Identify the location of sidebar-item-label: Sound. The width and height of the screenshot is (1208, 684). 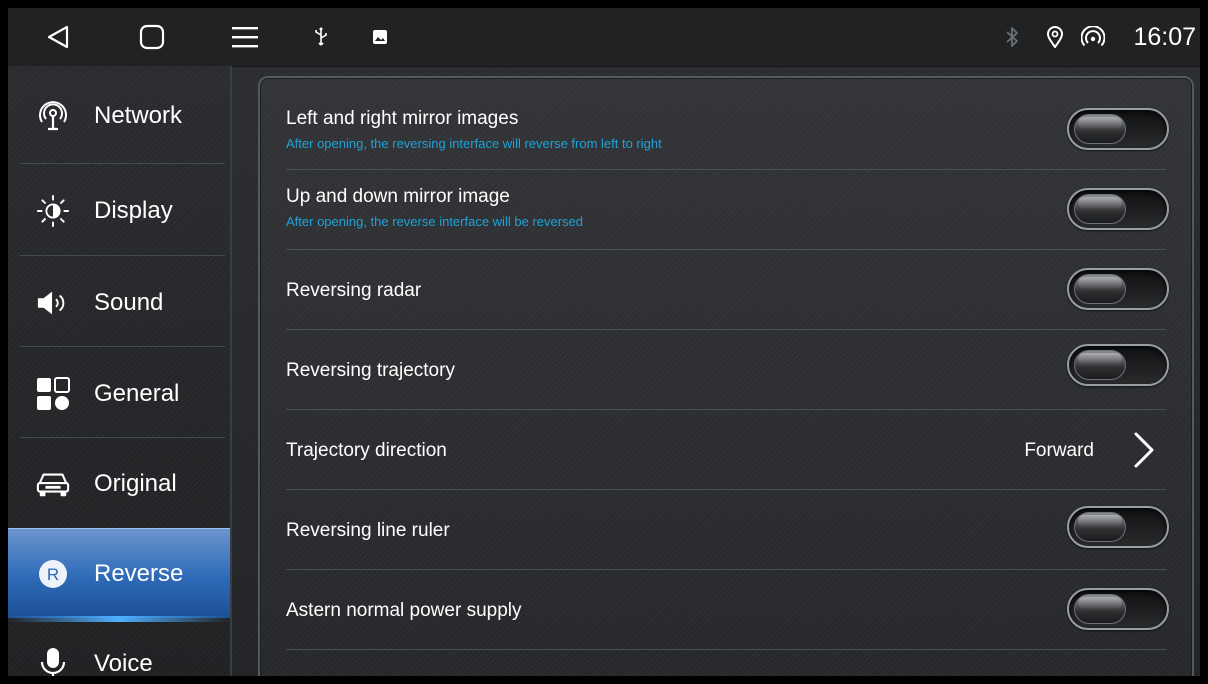
(129, 302).